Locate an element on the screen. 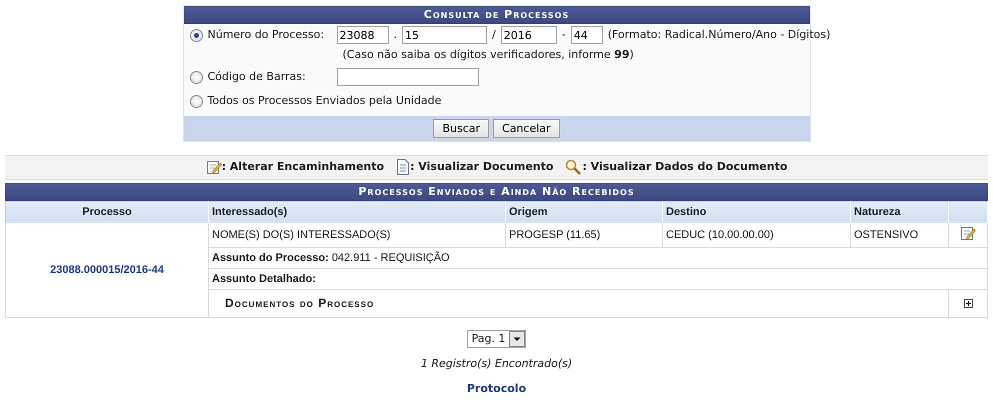 Image resolution: width=993 pixels, height=403 pixels. legend-label: : Visualizar Documento is located at coordinates (482, 167).